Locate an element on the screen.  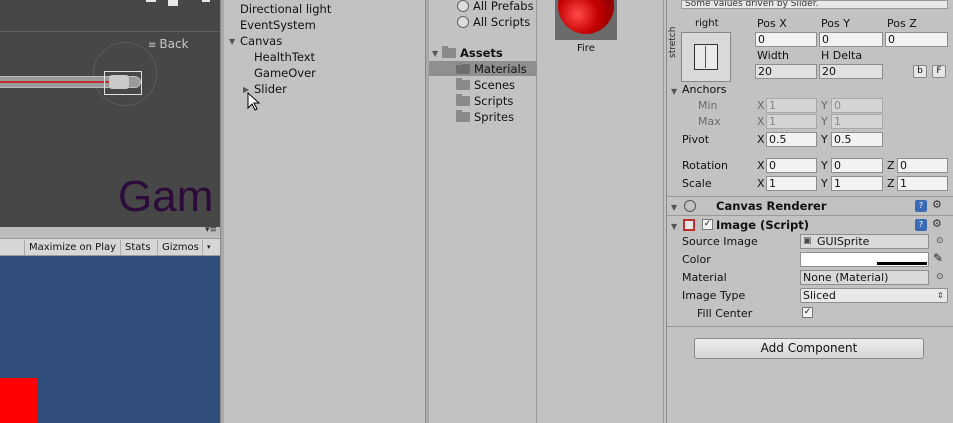
image-type-label: Image Type is located at coordinates (714, 295).